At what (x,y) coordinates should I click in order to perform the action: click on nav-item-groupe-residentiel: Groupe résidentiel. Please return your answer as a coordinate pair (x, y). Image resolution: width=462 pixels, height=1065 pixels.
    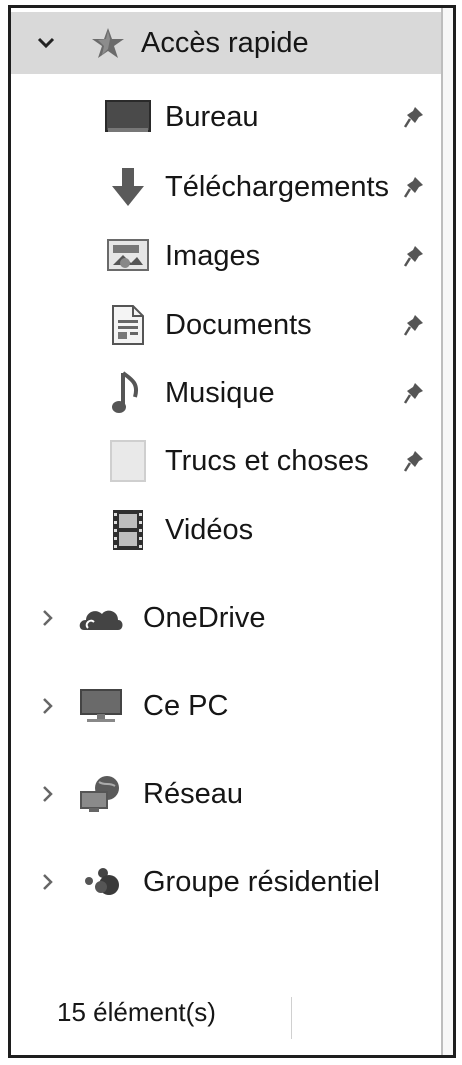
    Looking at the image, I should click on (226, 882).